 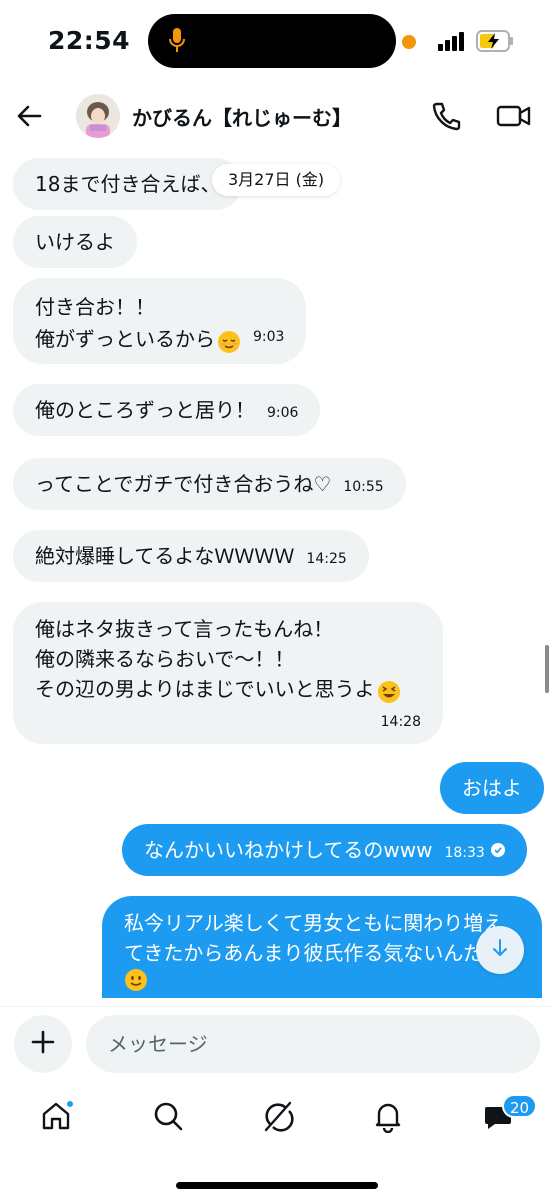 What do you see at coordinates (326, 559) in the screenshot?
I see `message-timestamp: 14:25` at bounding box center [326, 559].